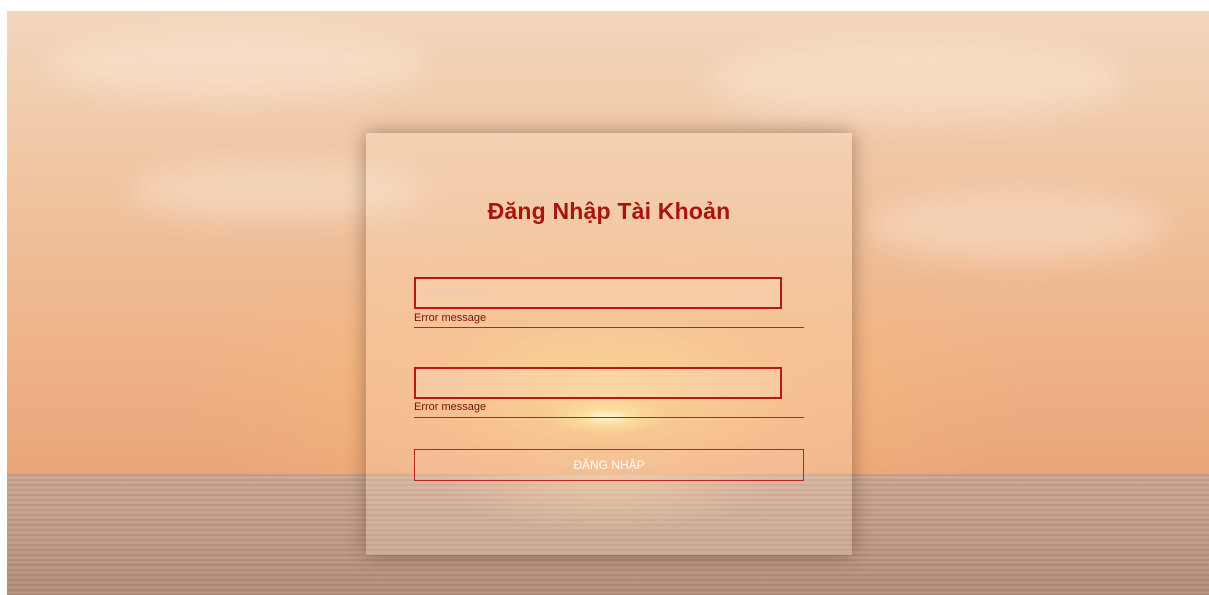  Describe the element at coordinates (609, 327) in the screenshot. I see `username-error-underline` at that location.